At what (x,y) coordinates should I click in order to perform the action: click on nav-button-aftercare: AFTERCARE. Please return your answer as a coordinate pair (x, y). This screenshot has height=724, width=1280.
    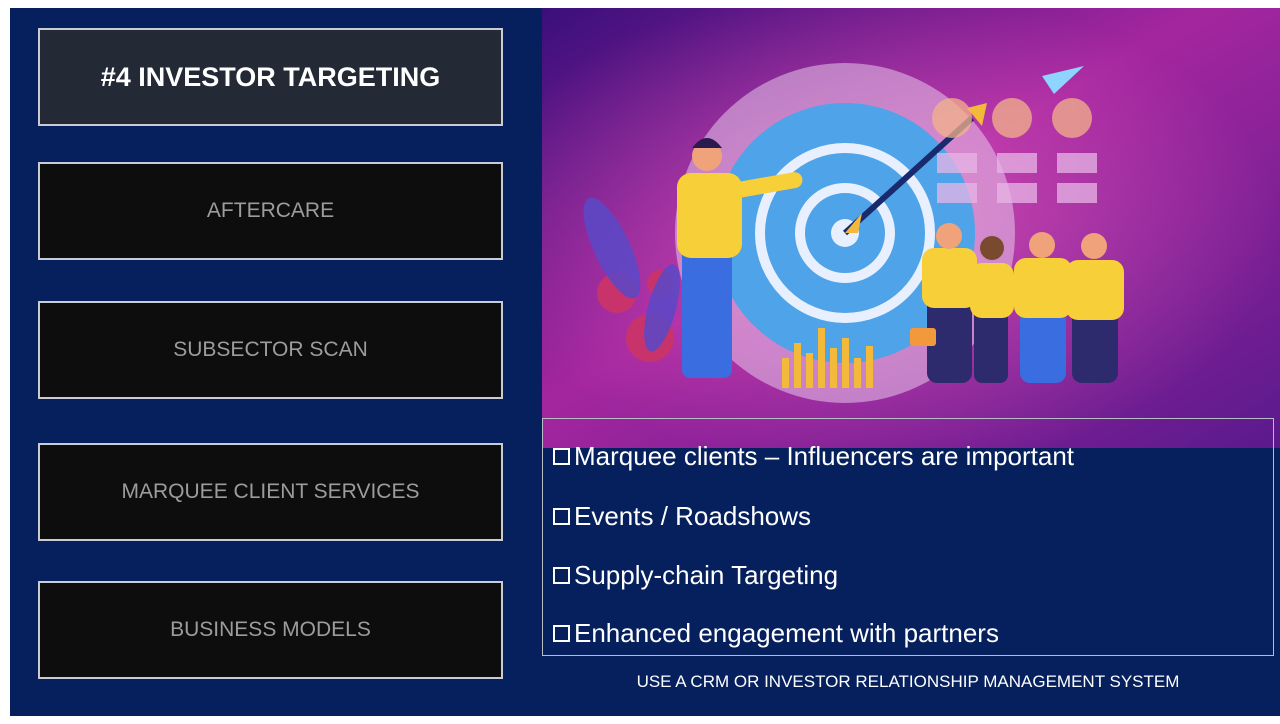
    Looking at the image, I should click on (270, 211).